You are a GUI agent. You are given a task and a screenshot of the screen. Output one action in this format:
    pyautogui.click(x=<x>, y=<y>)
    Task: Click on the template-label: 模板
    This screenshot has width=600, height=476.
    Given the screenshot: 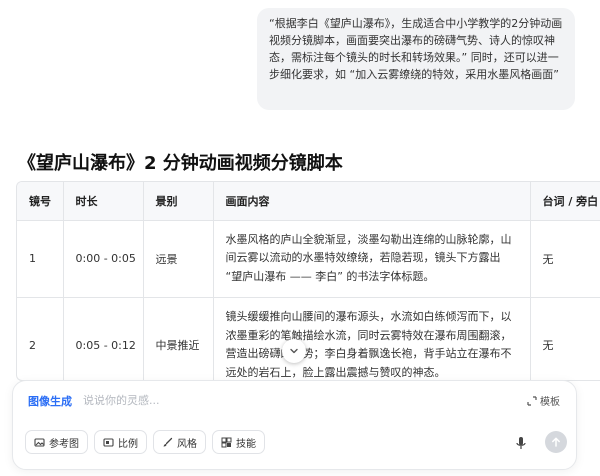 What is the action you would take?
    pyautogui.click(x=550, y=402)
    